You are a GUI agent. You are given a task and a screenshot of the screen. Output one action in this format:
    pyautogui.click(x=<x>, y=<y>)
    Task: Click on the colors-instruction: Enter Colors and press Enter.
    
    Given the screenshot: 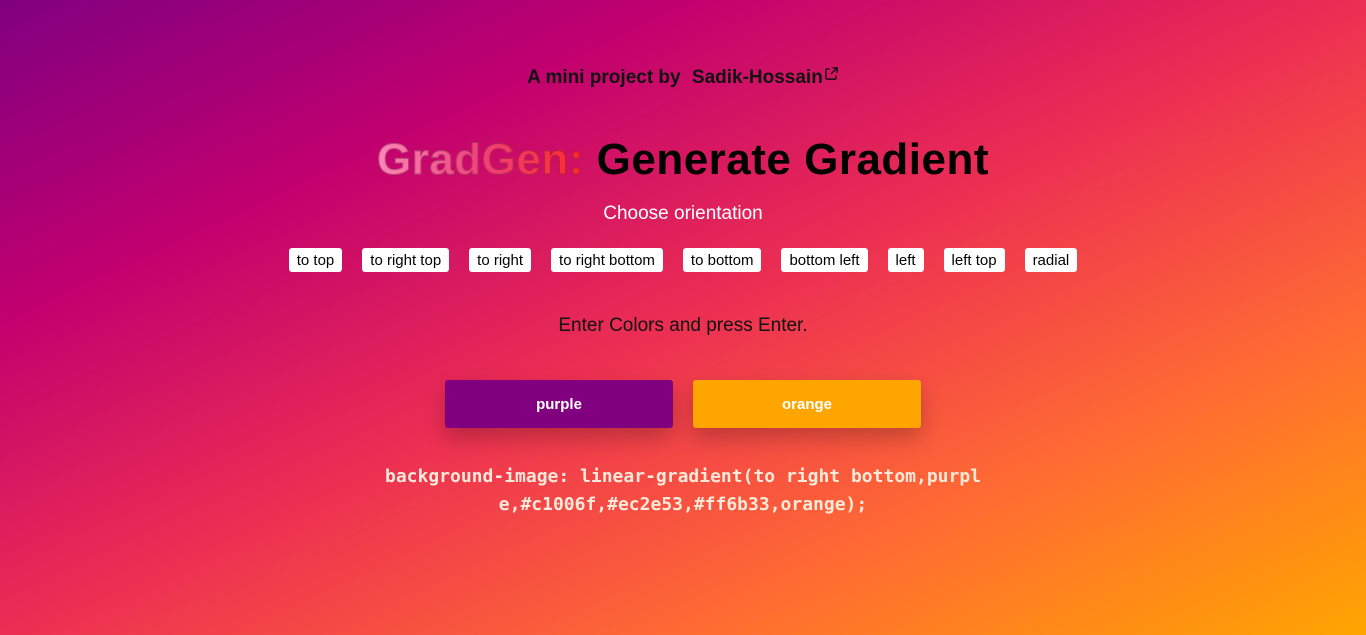 What is the action you would take?
    pyautogui.click(x=683, y=325)
    